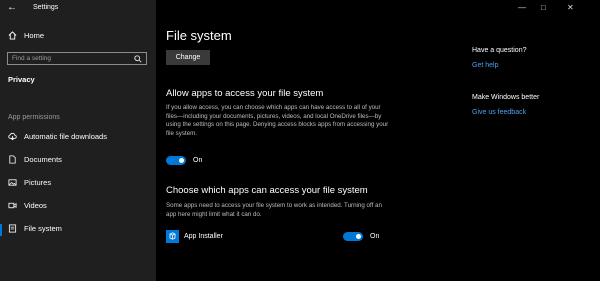 Image resolution: width=600 pixels, height=281 pixels. I want to click on sidebar-home-label: Home, so click(34, 35).